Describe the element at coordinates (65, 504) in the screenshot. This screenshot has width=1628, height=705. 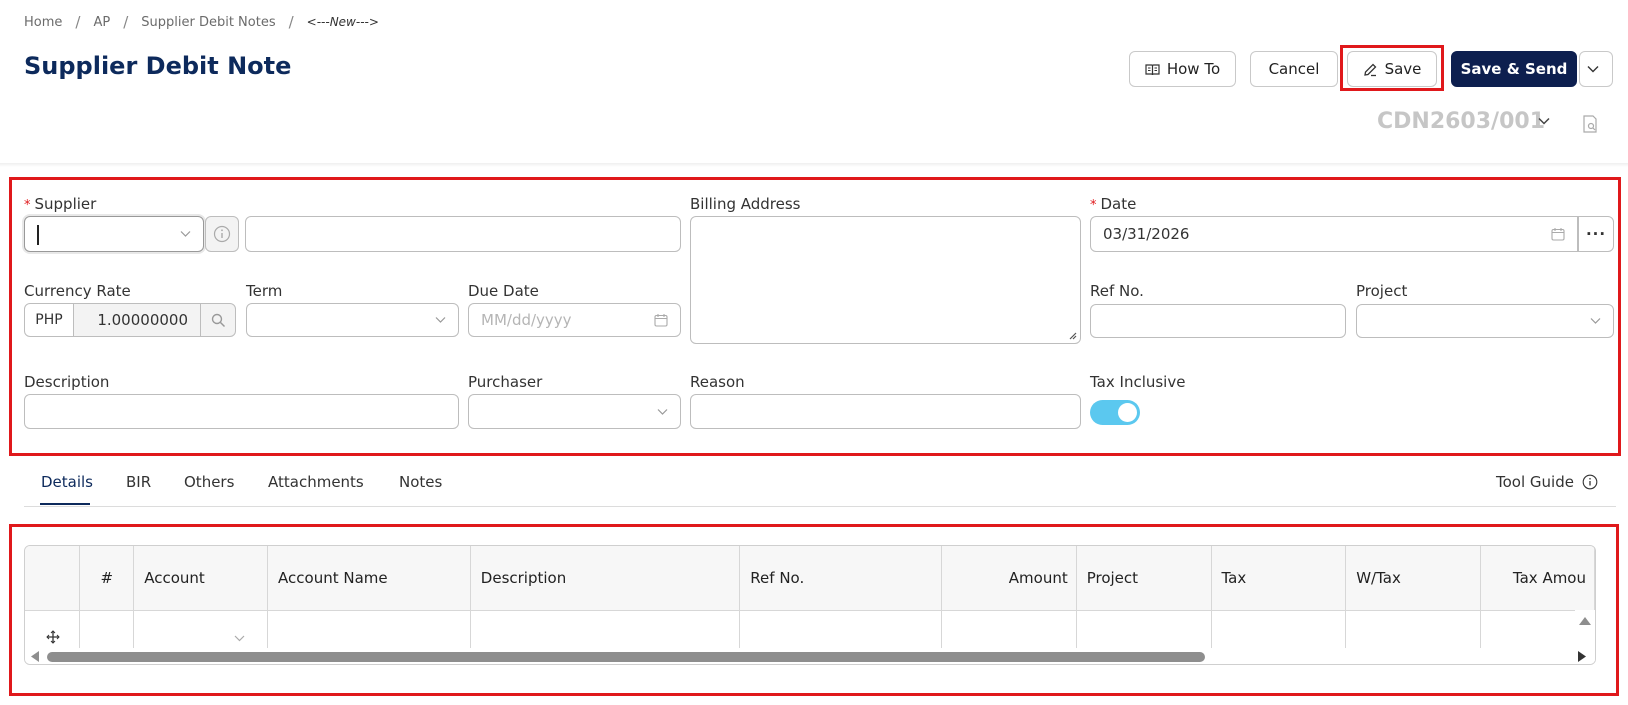
I see `active-tab-indicator` at that location.